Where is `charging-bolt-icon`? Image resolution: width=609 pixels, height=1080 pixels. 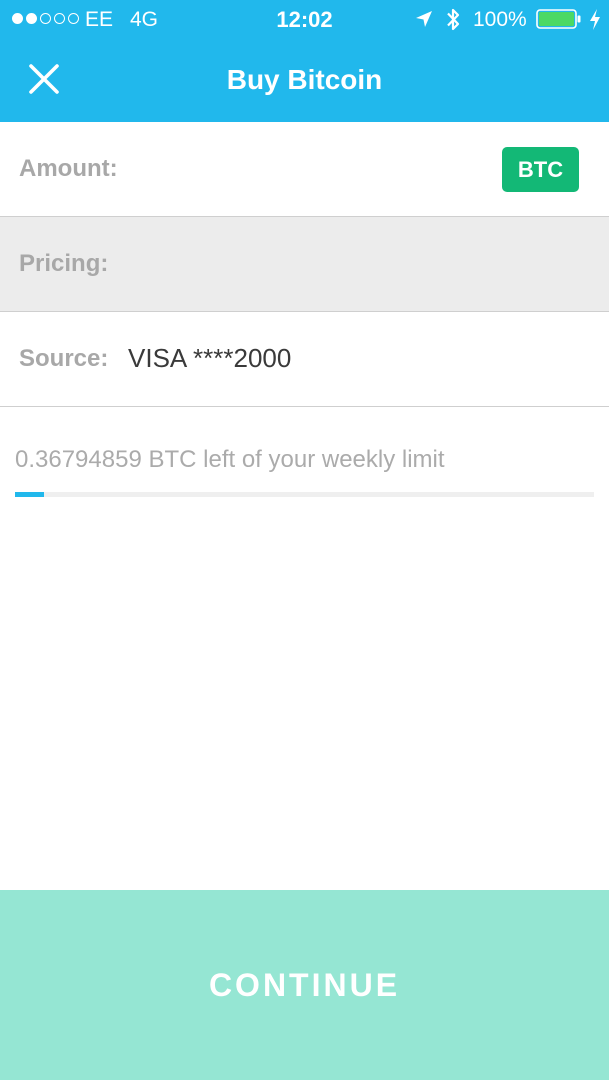 charging-bolt-icon is located at coordinates (595, 19).